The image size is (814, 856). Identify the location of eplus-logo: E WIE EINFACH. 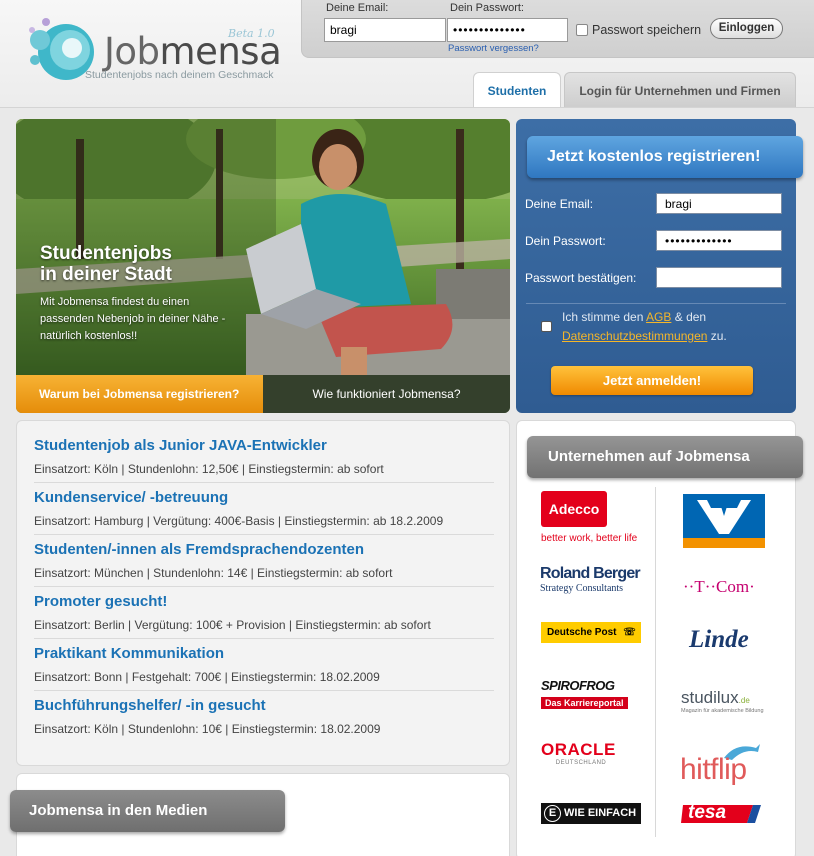
(591, 813).